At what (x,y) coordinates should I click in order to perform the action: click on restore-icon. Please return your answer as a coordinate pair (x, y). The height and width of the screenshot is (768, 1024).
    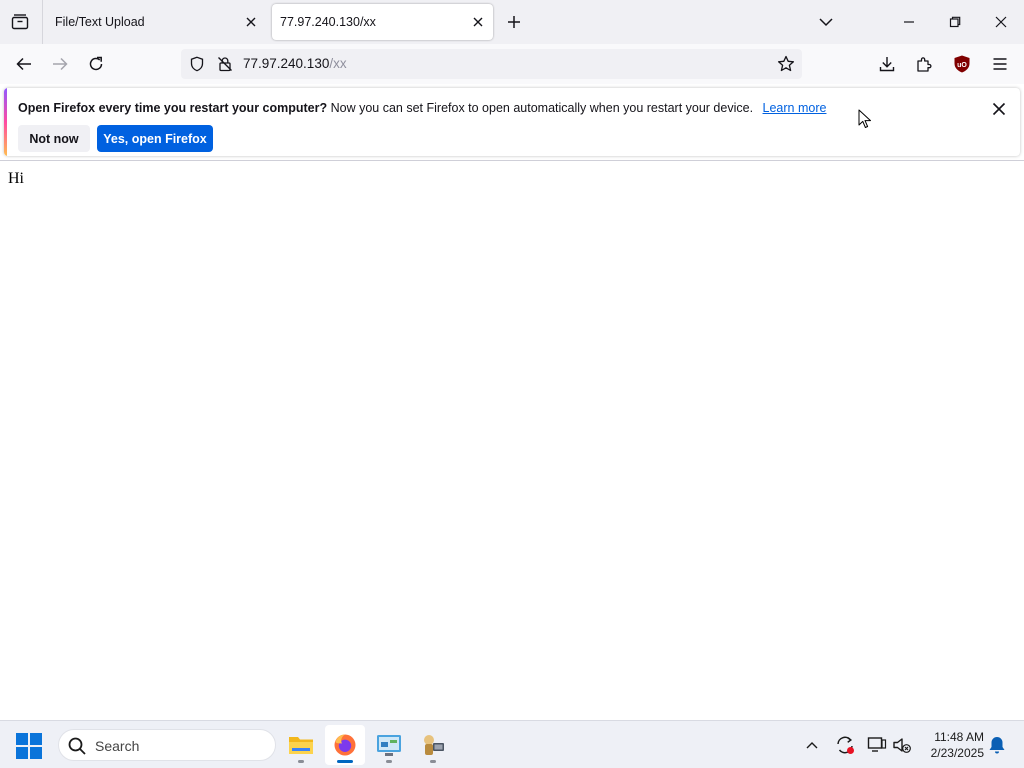
    Looking at the image, I should click on (955, 22).